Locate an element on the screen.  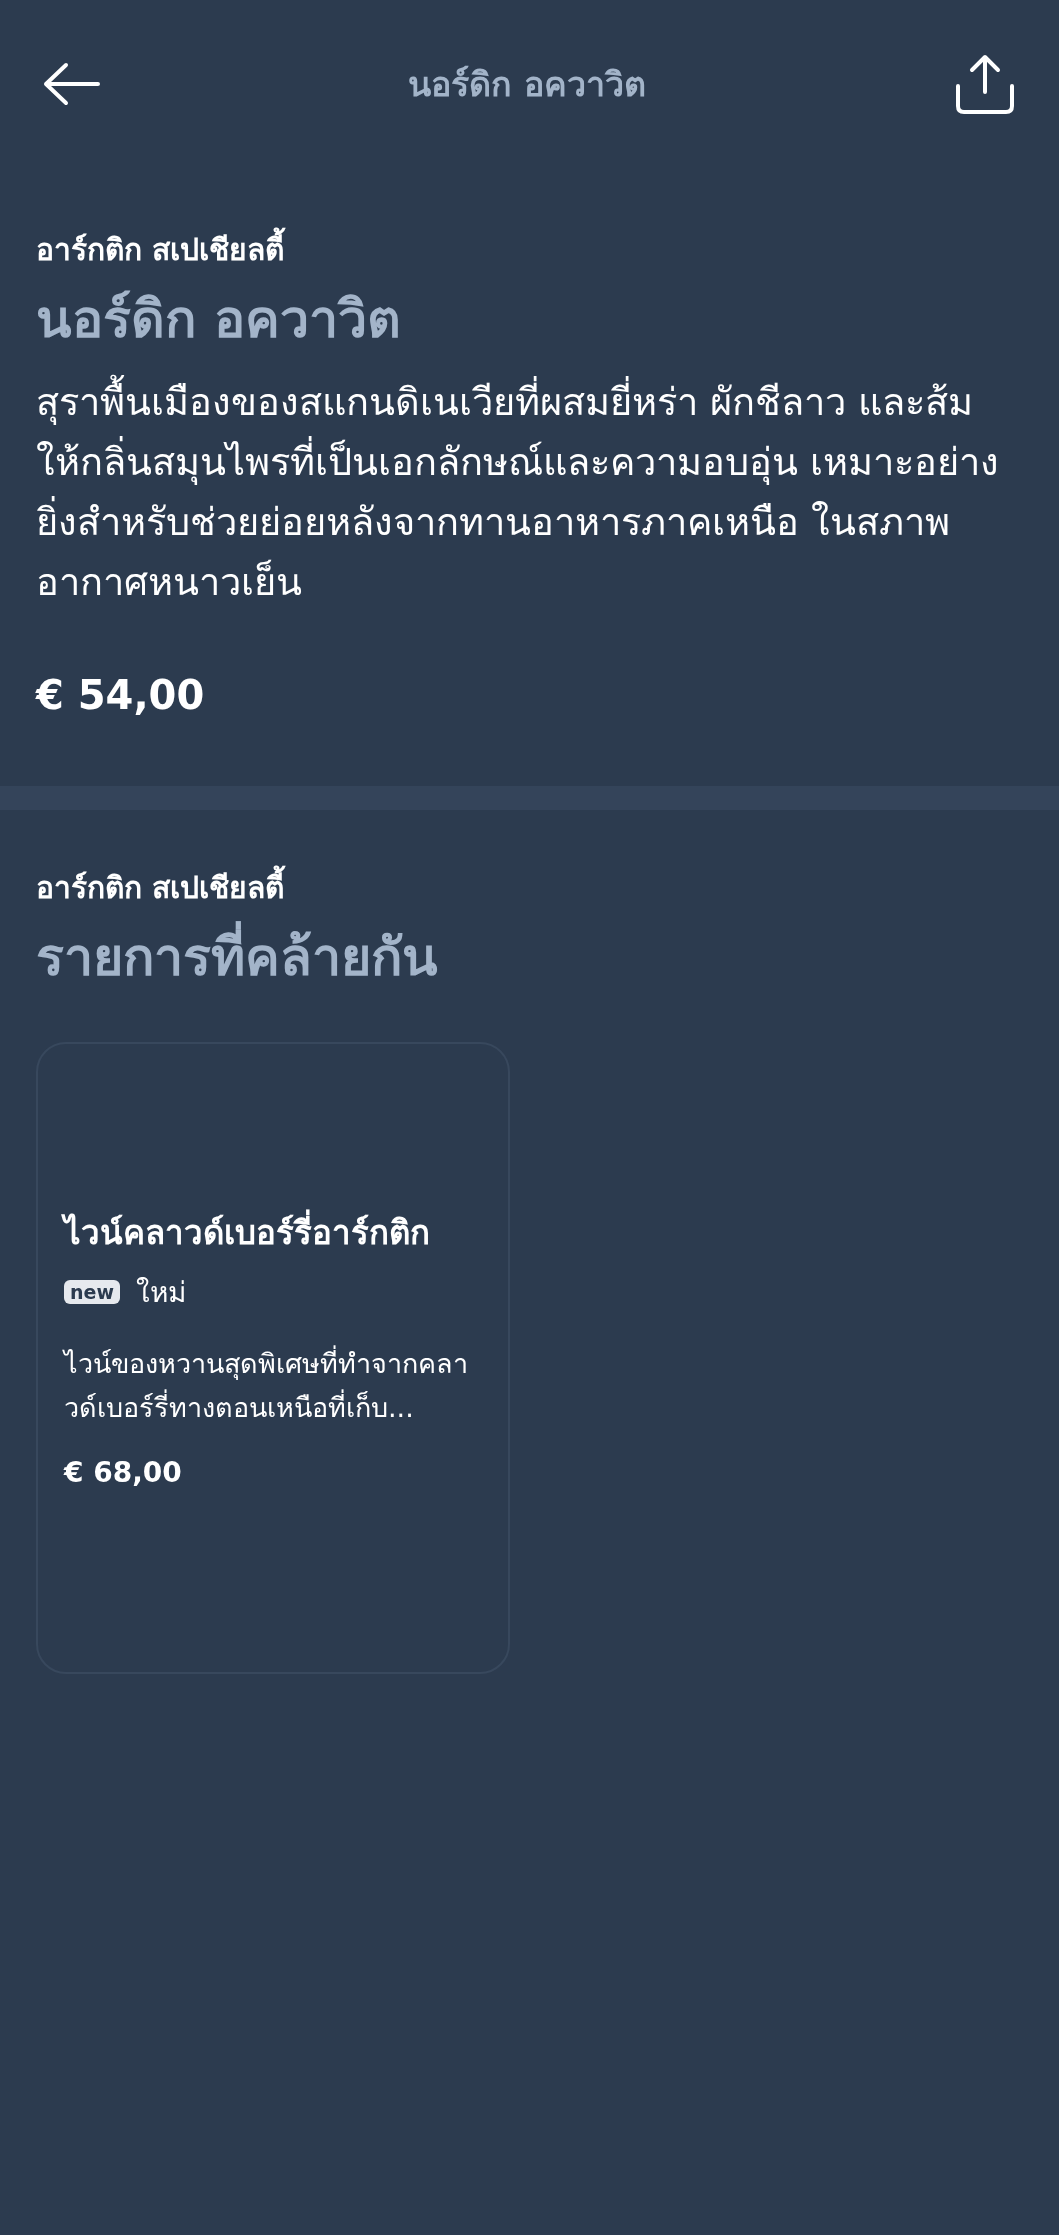
page-title: นอร์ดิก อควาวิต is located at coordinates (527, 84).